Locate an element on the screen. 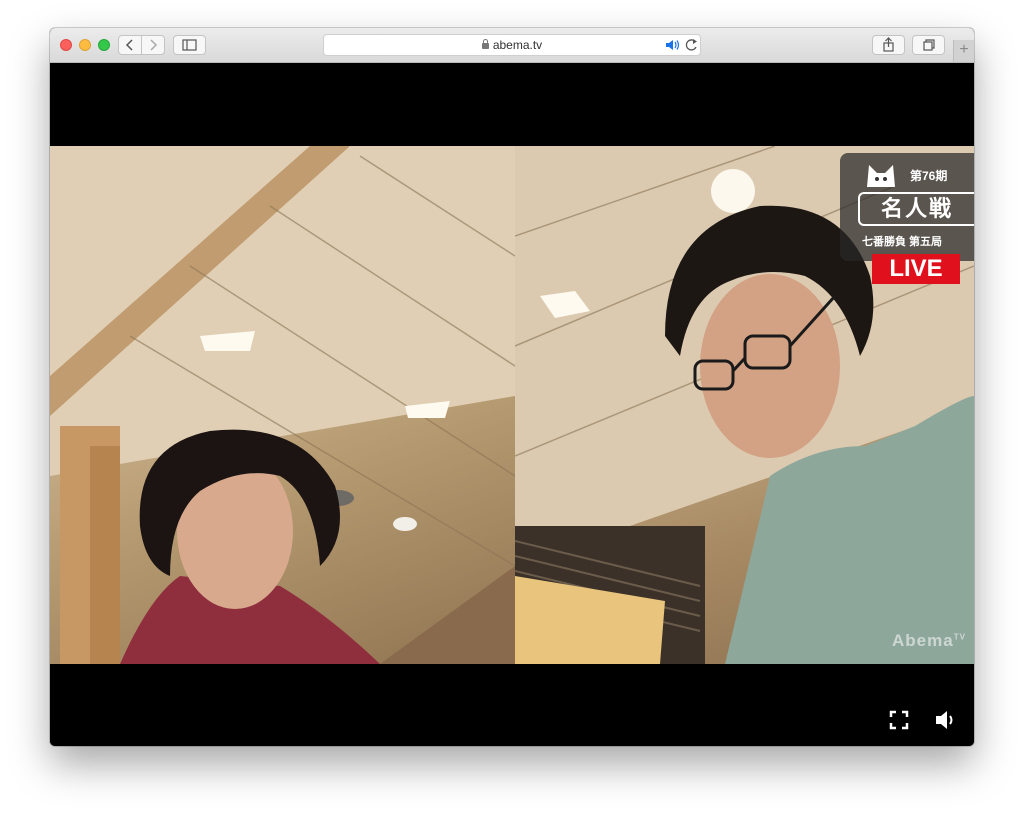 This screenshot has width=1024, height=818. audio-playing-button is located at coordinates (673, 45).